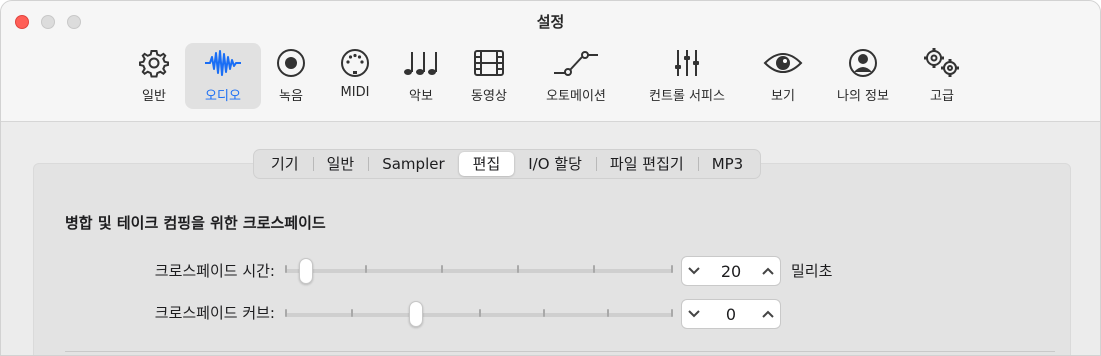  I want to click on faders-icon, so click(687, 63).